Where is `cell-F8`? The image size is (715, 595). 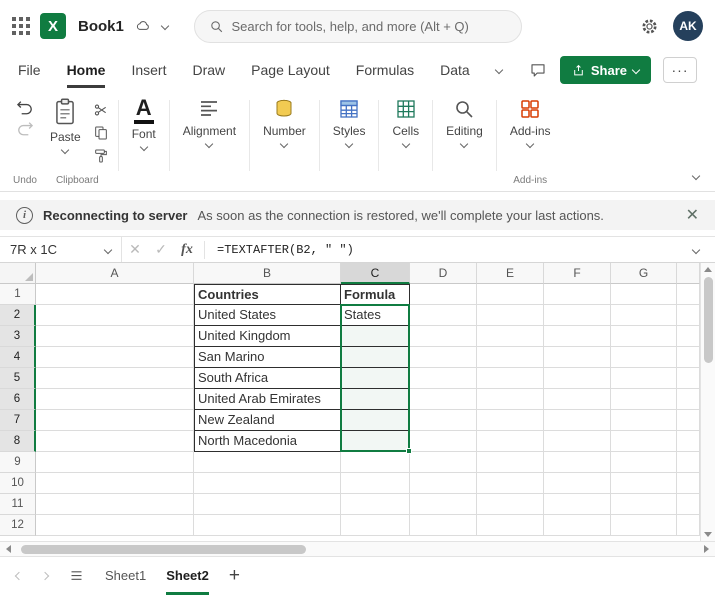
cell-F8 is located at coordinates (577, 441).